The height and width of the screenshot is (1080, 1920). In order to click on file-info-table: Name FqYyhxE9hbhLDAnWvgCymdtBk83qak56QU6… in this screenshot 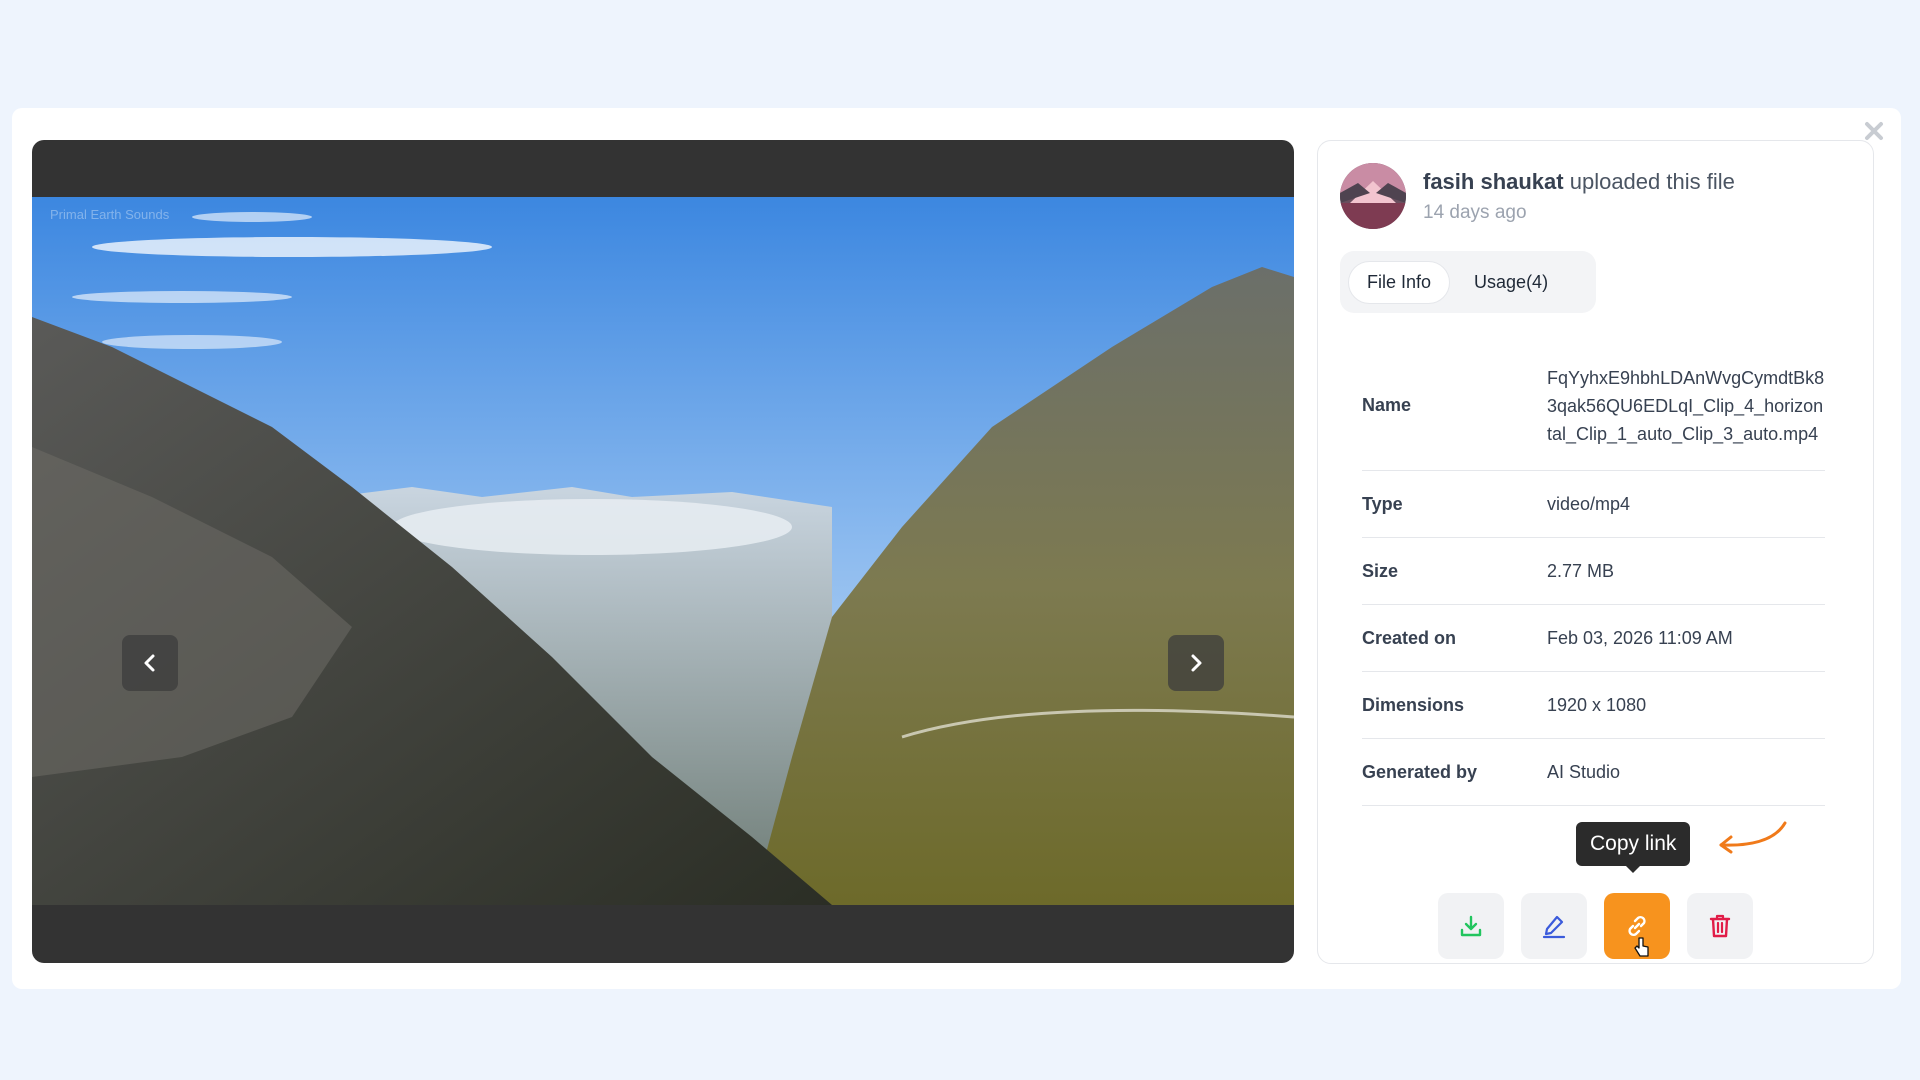, I will do `click(1593, 573)`.